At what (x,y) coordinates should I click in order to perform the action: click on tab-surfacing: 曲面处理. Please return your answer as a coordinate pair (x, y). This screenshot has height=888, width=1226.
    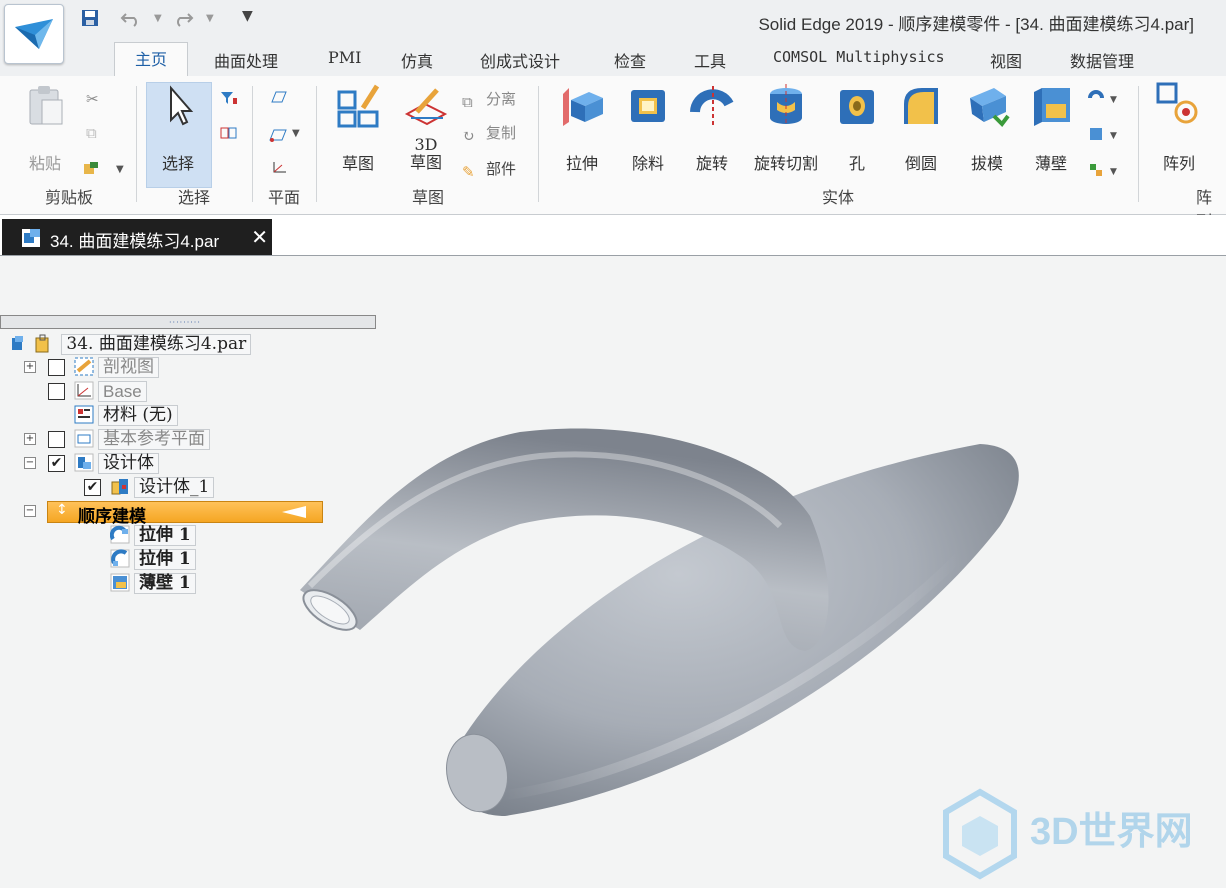
    Looking at the image, I should click on (246, 60).